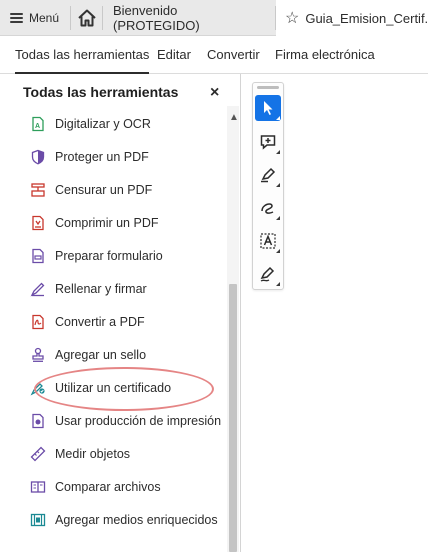  Describe the element at coordinates (101, 288) in the screenshot. I see `tool-label: Rellenar y firmar` at that location.